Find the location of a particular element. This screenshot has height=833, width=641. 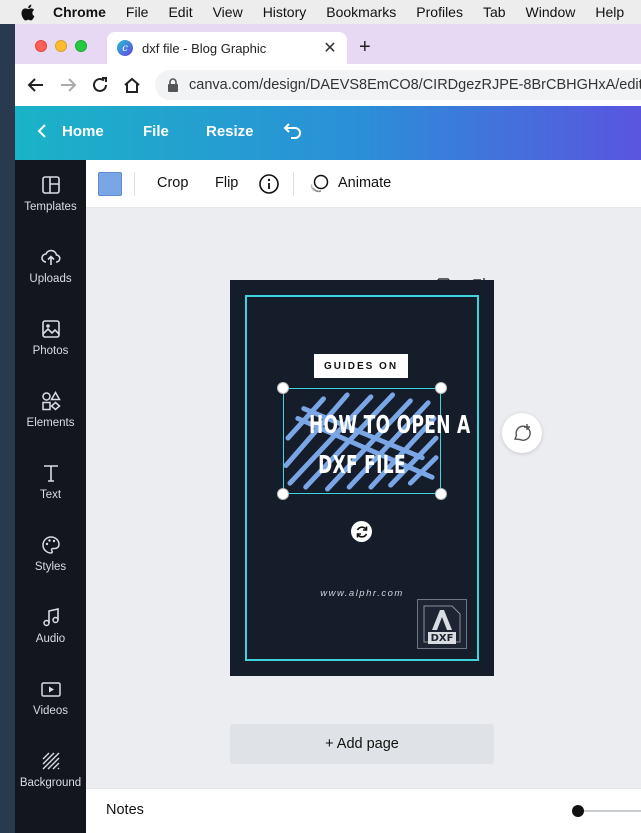

menu-history: History is located at coordinates (285, 12).